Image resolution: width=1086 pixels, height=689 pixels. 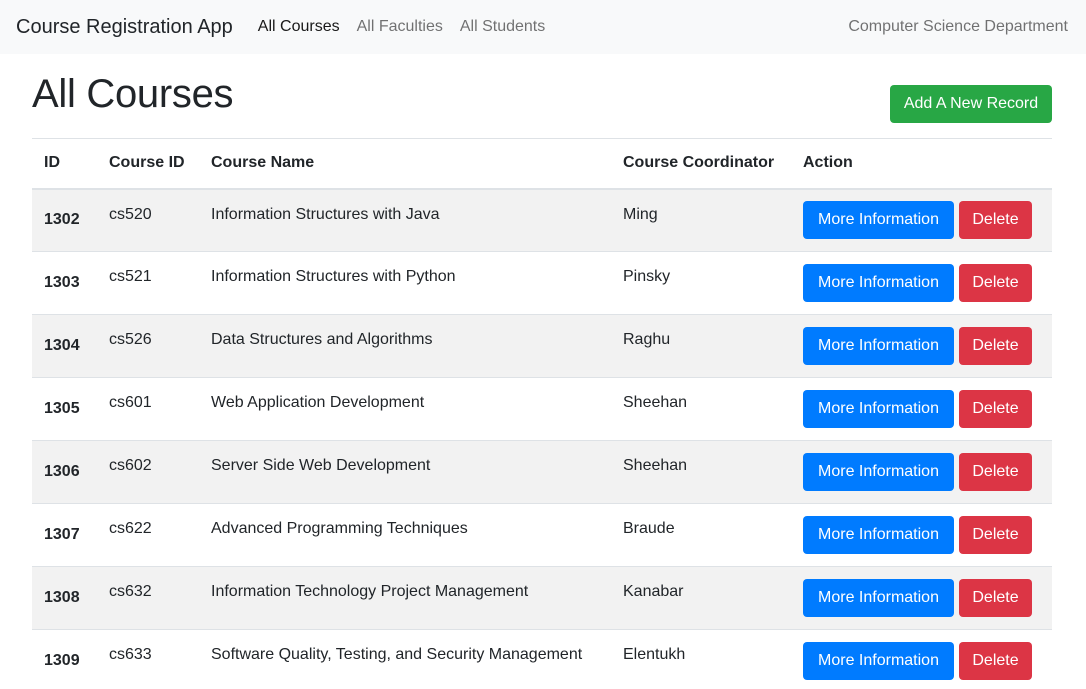 I want to click on row-course-id: cs601, so click(x=130, y=402).